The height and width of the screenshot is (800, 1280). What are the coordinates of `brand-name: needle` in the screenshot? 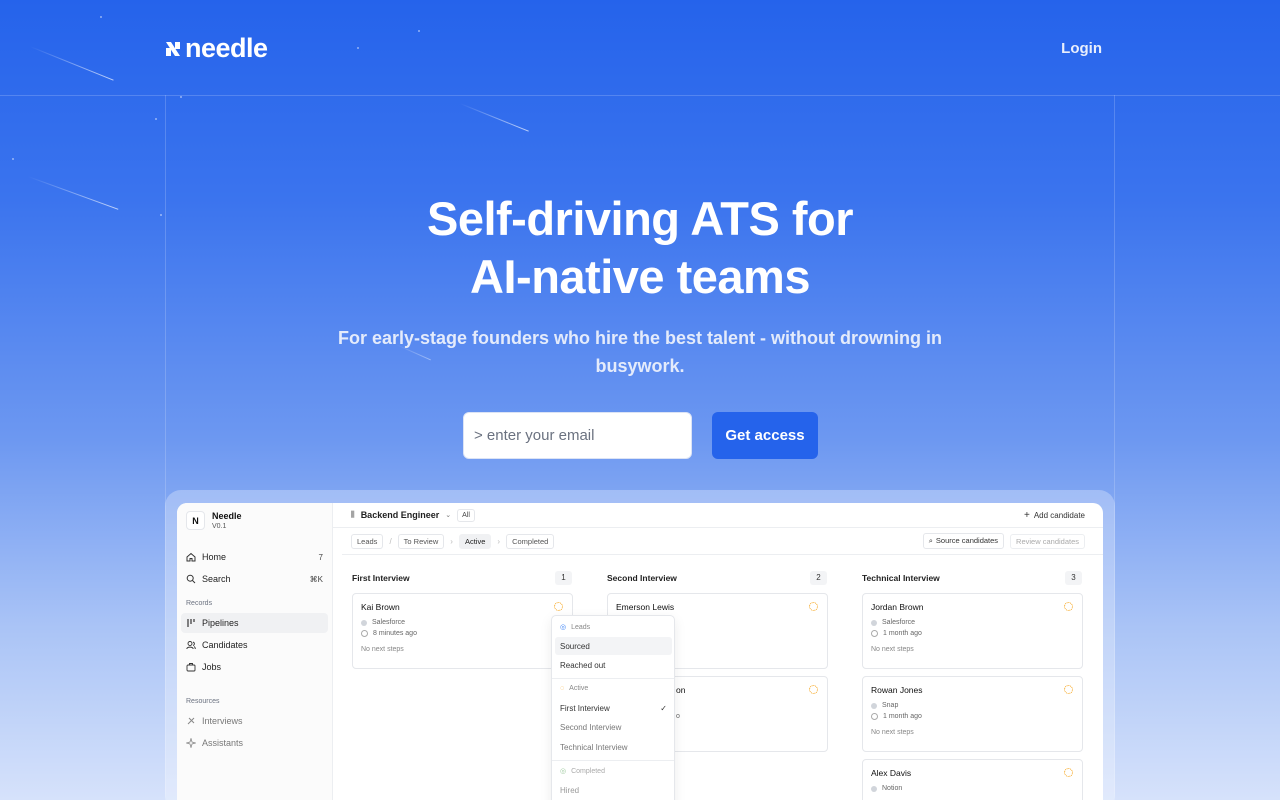 It's located at (226, 48).